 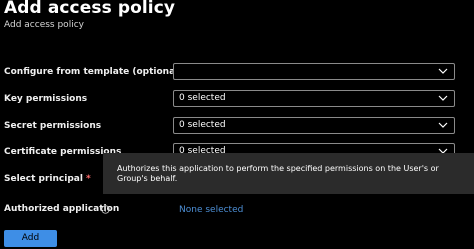 What do you see at coordinates (105, 209) in the screenshot?
I see `info-icon` at bounding box center [105, 209].